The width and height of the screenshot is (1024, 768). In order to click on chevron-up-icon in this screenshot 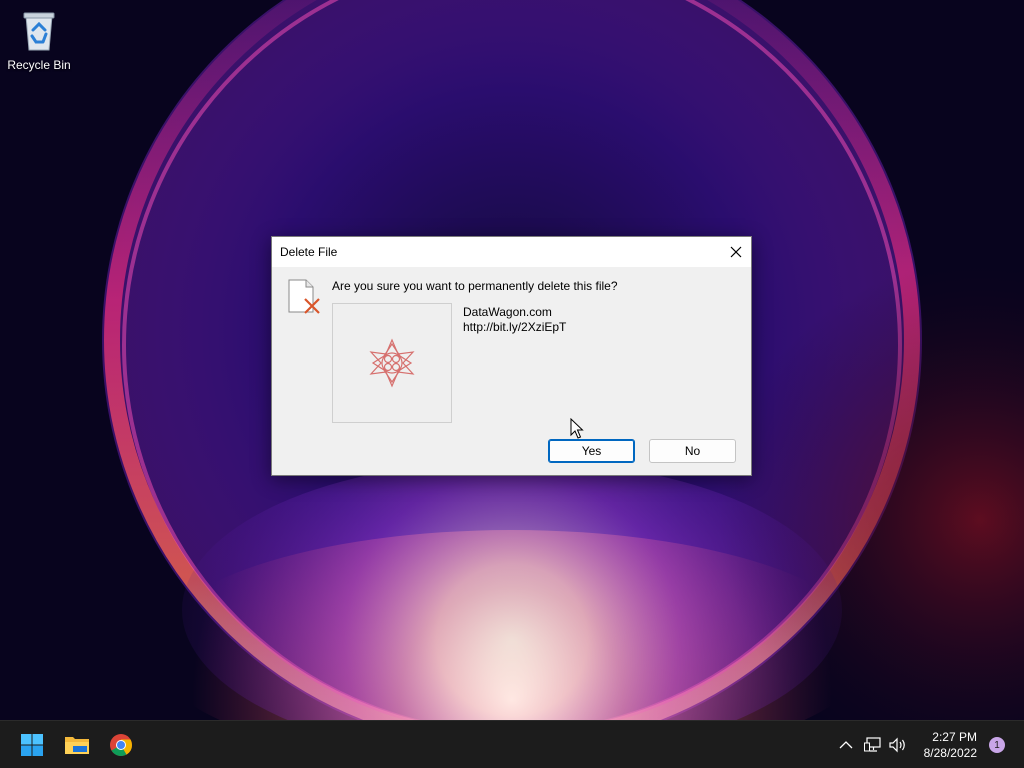, I will do `click(846, 745)`.